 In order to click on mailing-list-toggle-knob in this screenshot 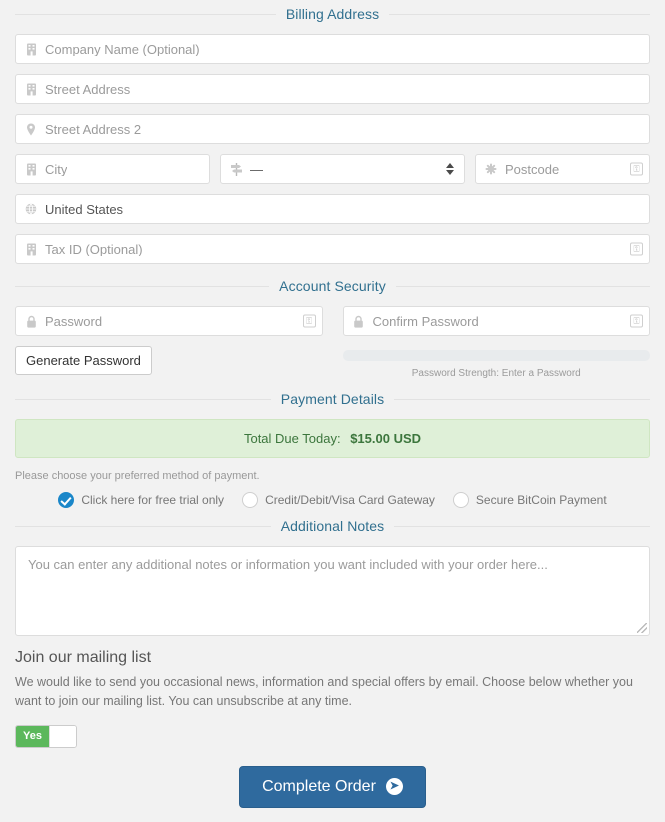, I will do `click(62, 736)`.